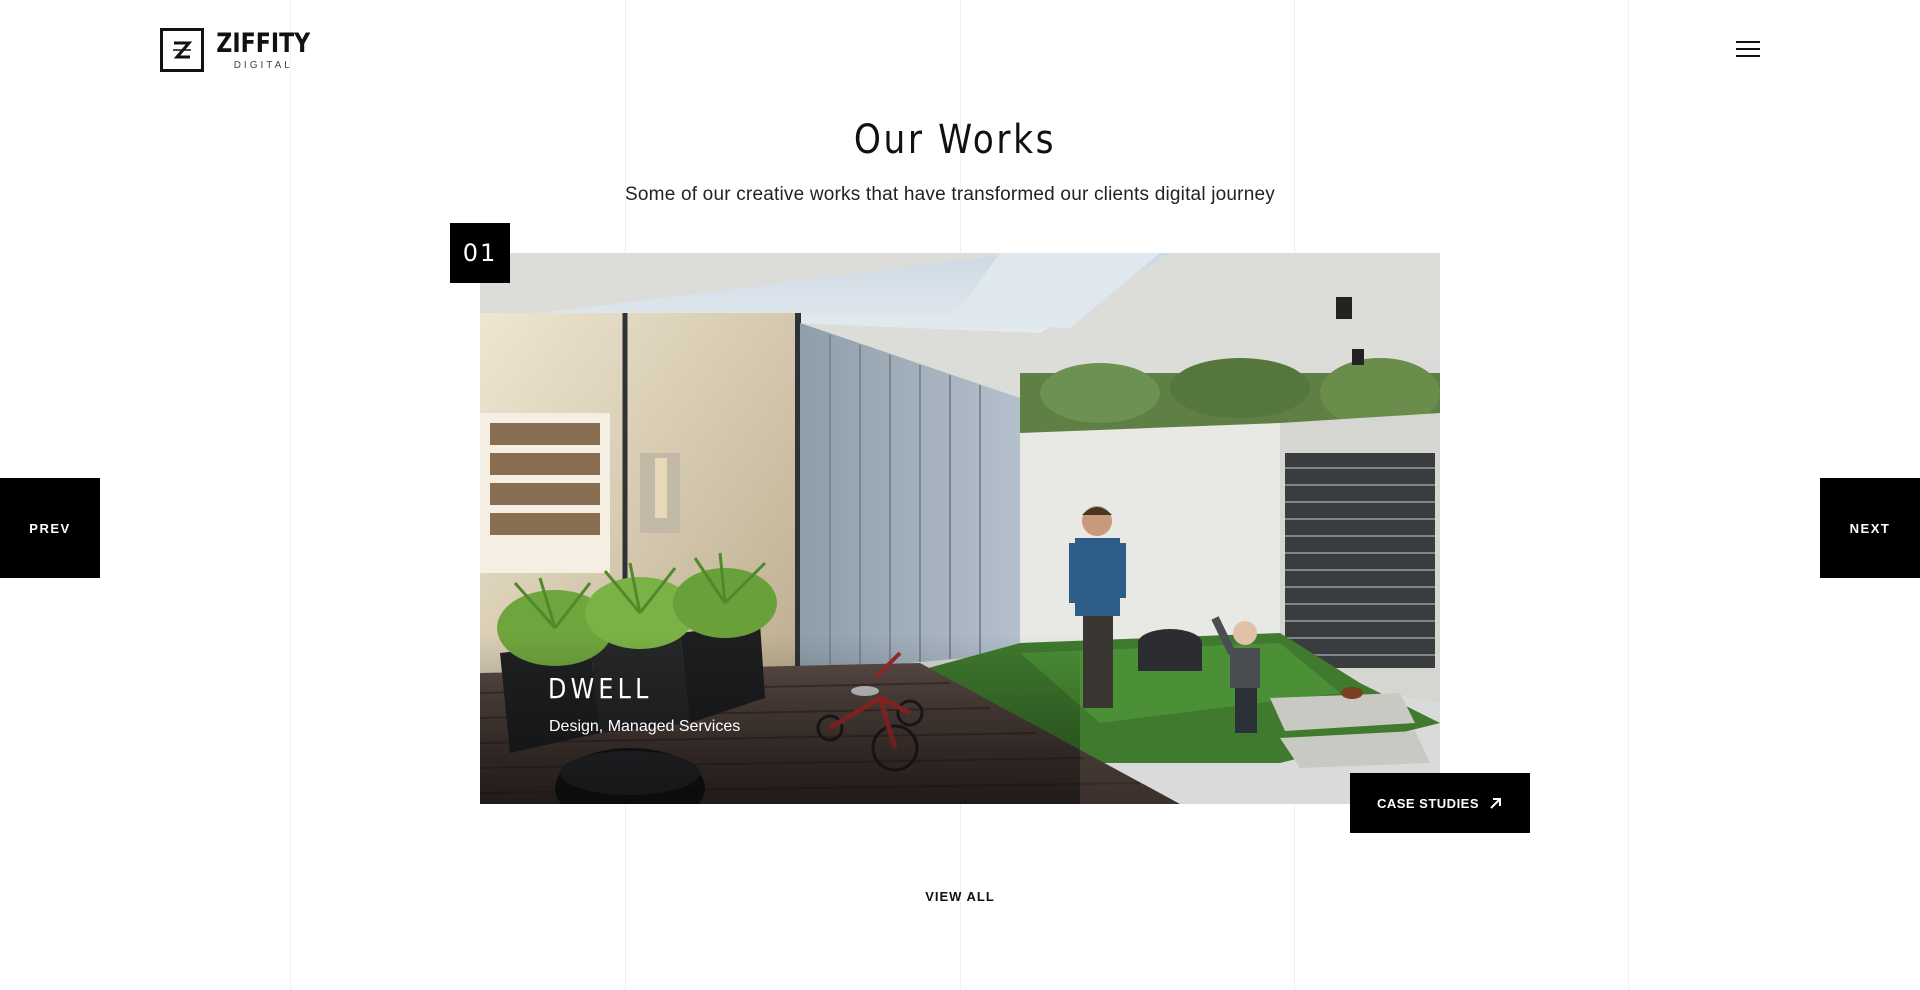  I want to click on logo-mark-box, so click(182, 50).